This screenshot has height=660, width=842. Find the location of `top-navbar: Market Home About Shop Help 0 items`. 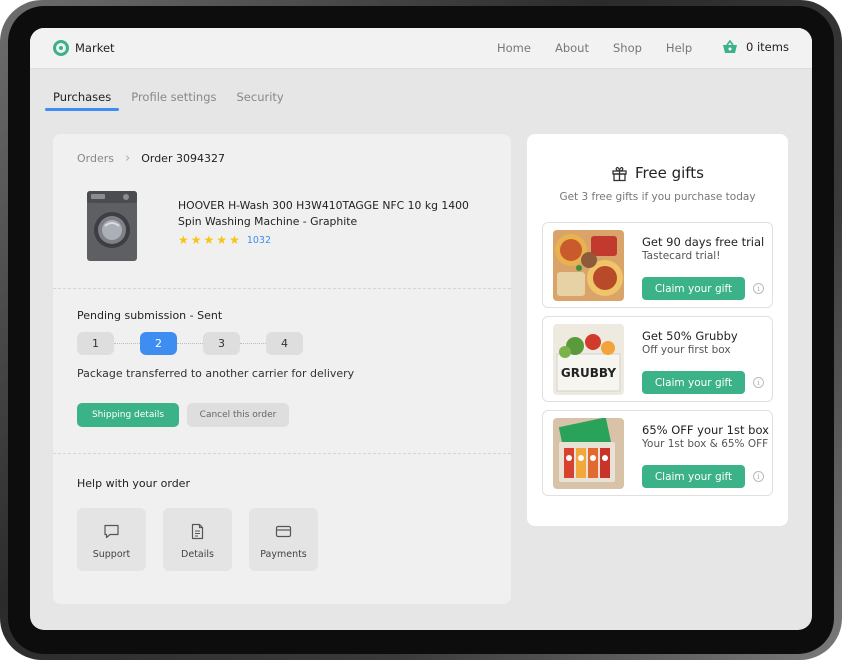

top-navbar: Market Home About Shop Help 0 items is located at coordinates (421, 48).